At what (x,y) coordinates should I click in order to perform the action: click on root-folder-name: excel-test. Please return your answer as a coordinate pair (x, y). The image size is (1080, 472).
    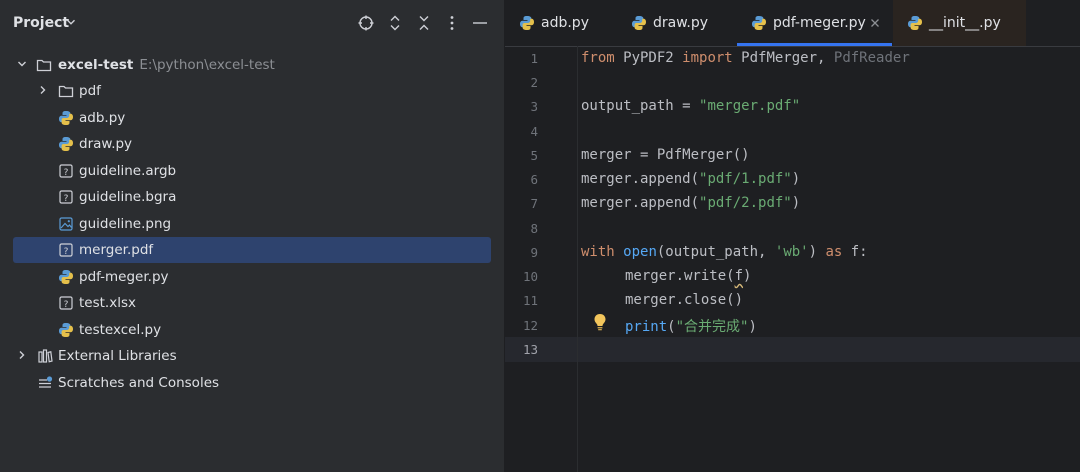
    Looking at the image, I should click on (96, 65).